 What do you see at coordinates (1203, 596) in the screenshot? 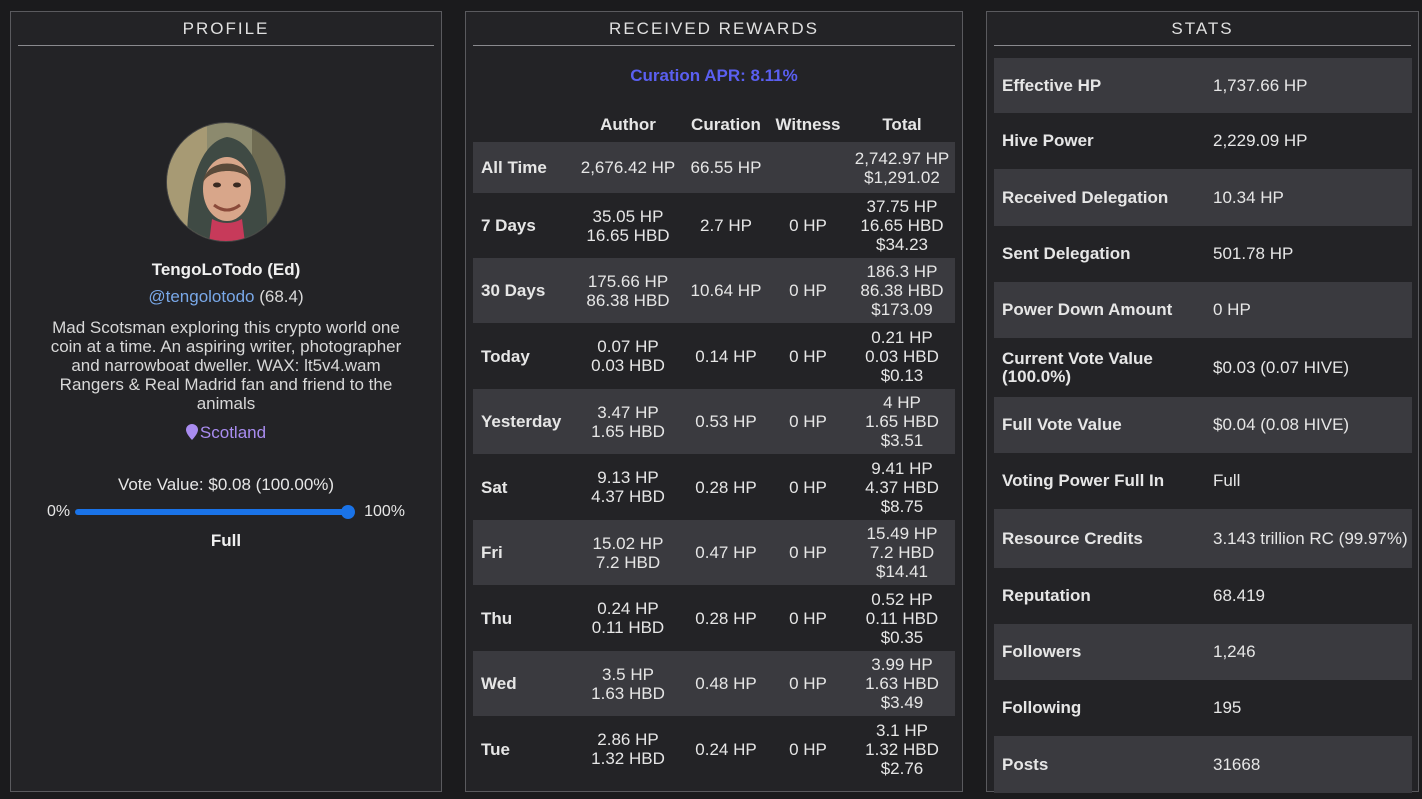
I see `stat-row: Reputation 68.419` at bounding box center [1203, 596].